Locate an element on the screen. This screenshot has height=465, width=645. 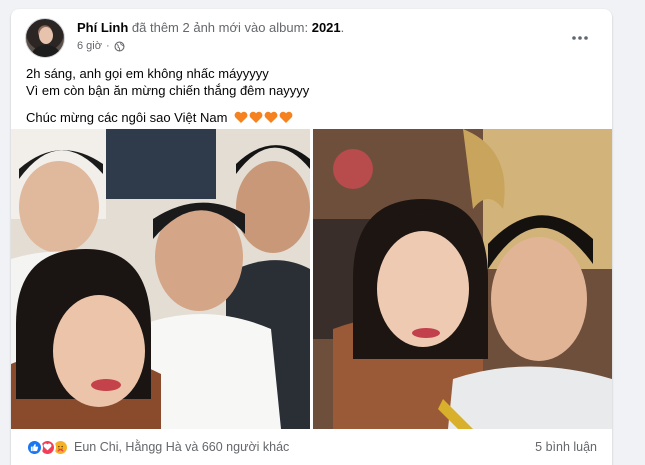
more-options-icon is located at coordinates (580, 38).